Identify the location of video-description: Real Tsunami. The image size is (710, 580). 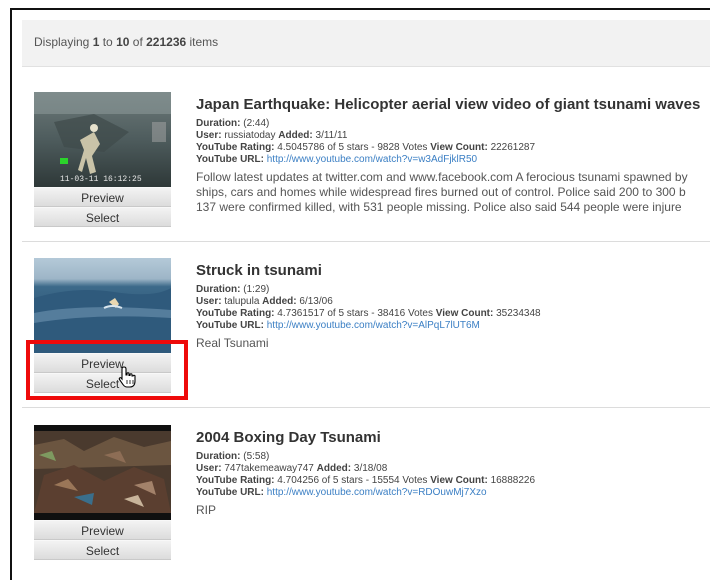
(232, 343).